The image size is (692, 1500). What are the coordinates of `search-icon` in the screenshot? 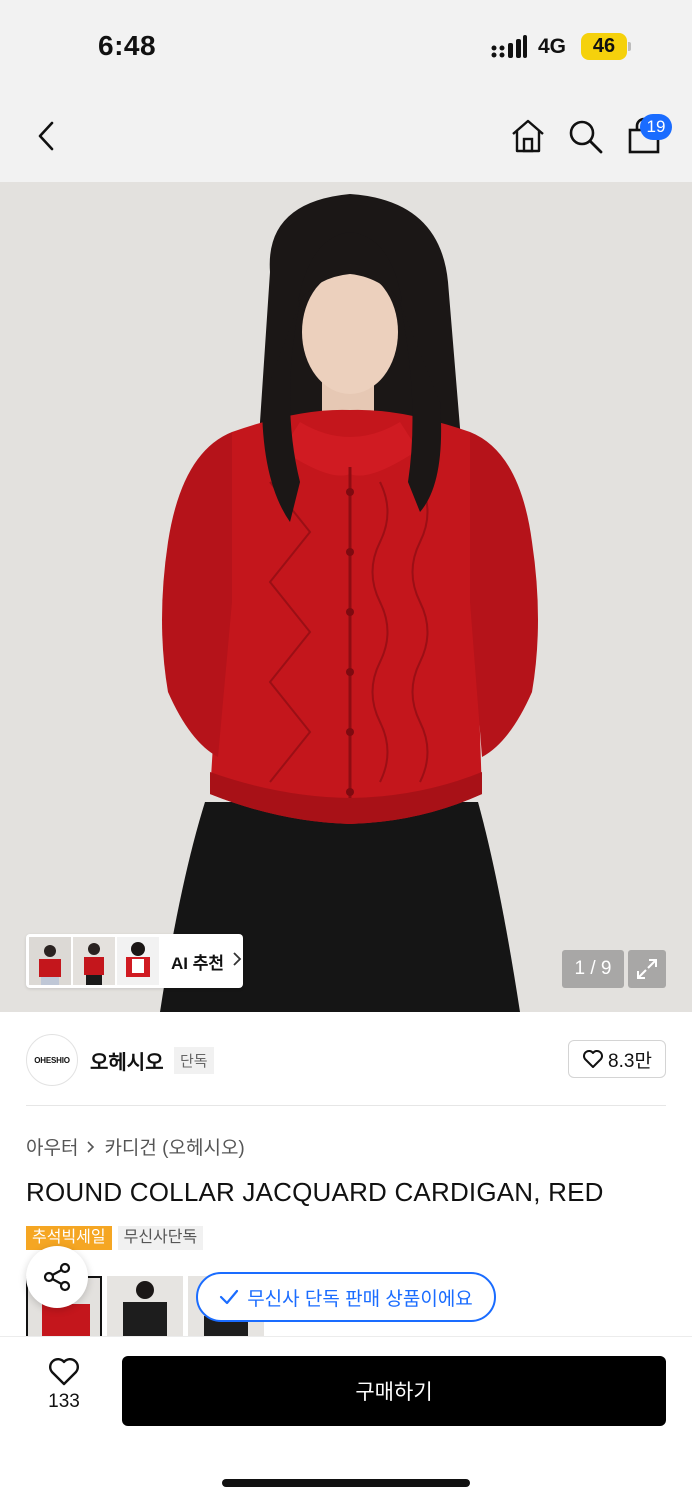 It's located at (586, 137).